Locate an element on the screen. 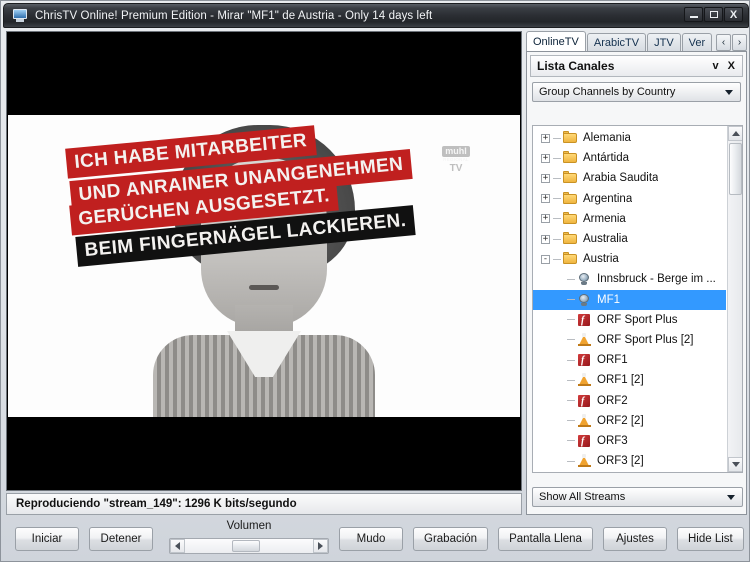  volume-control: Volumen is located at coordinates (249, 538).